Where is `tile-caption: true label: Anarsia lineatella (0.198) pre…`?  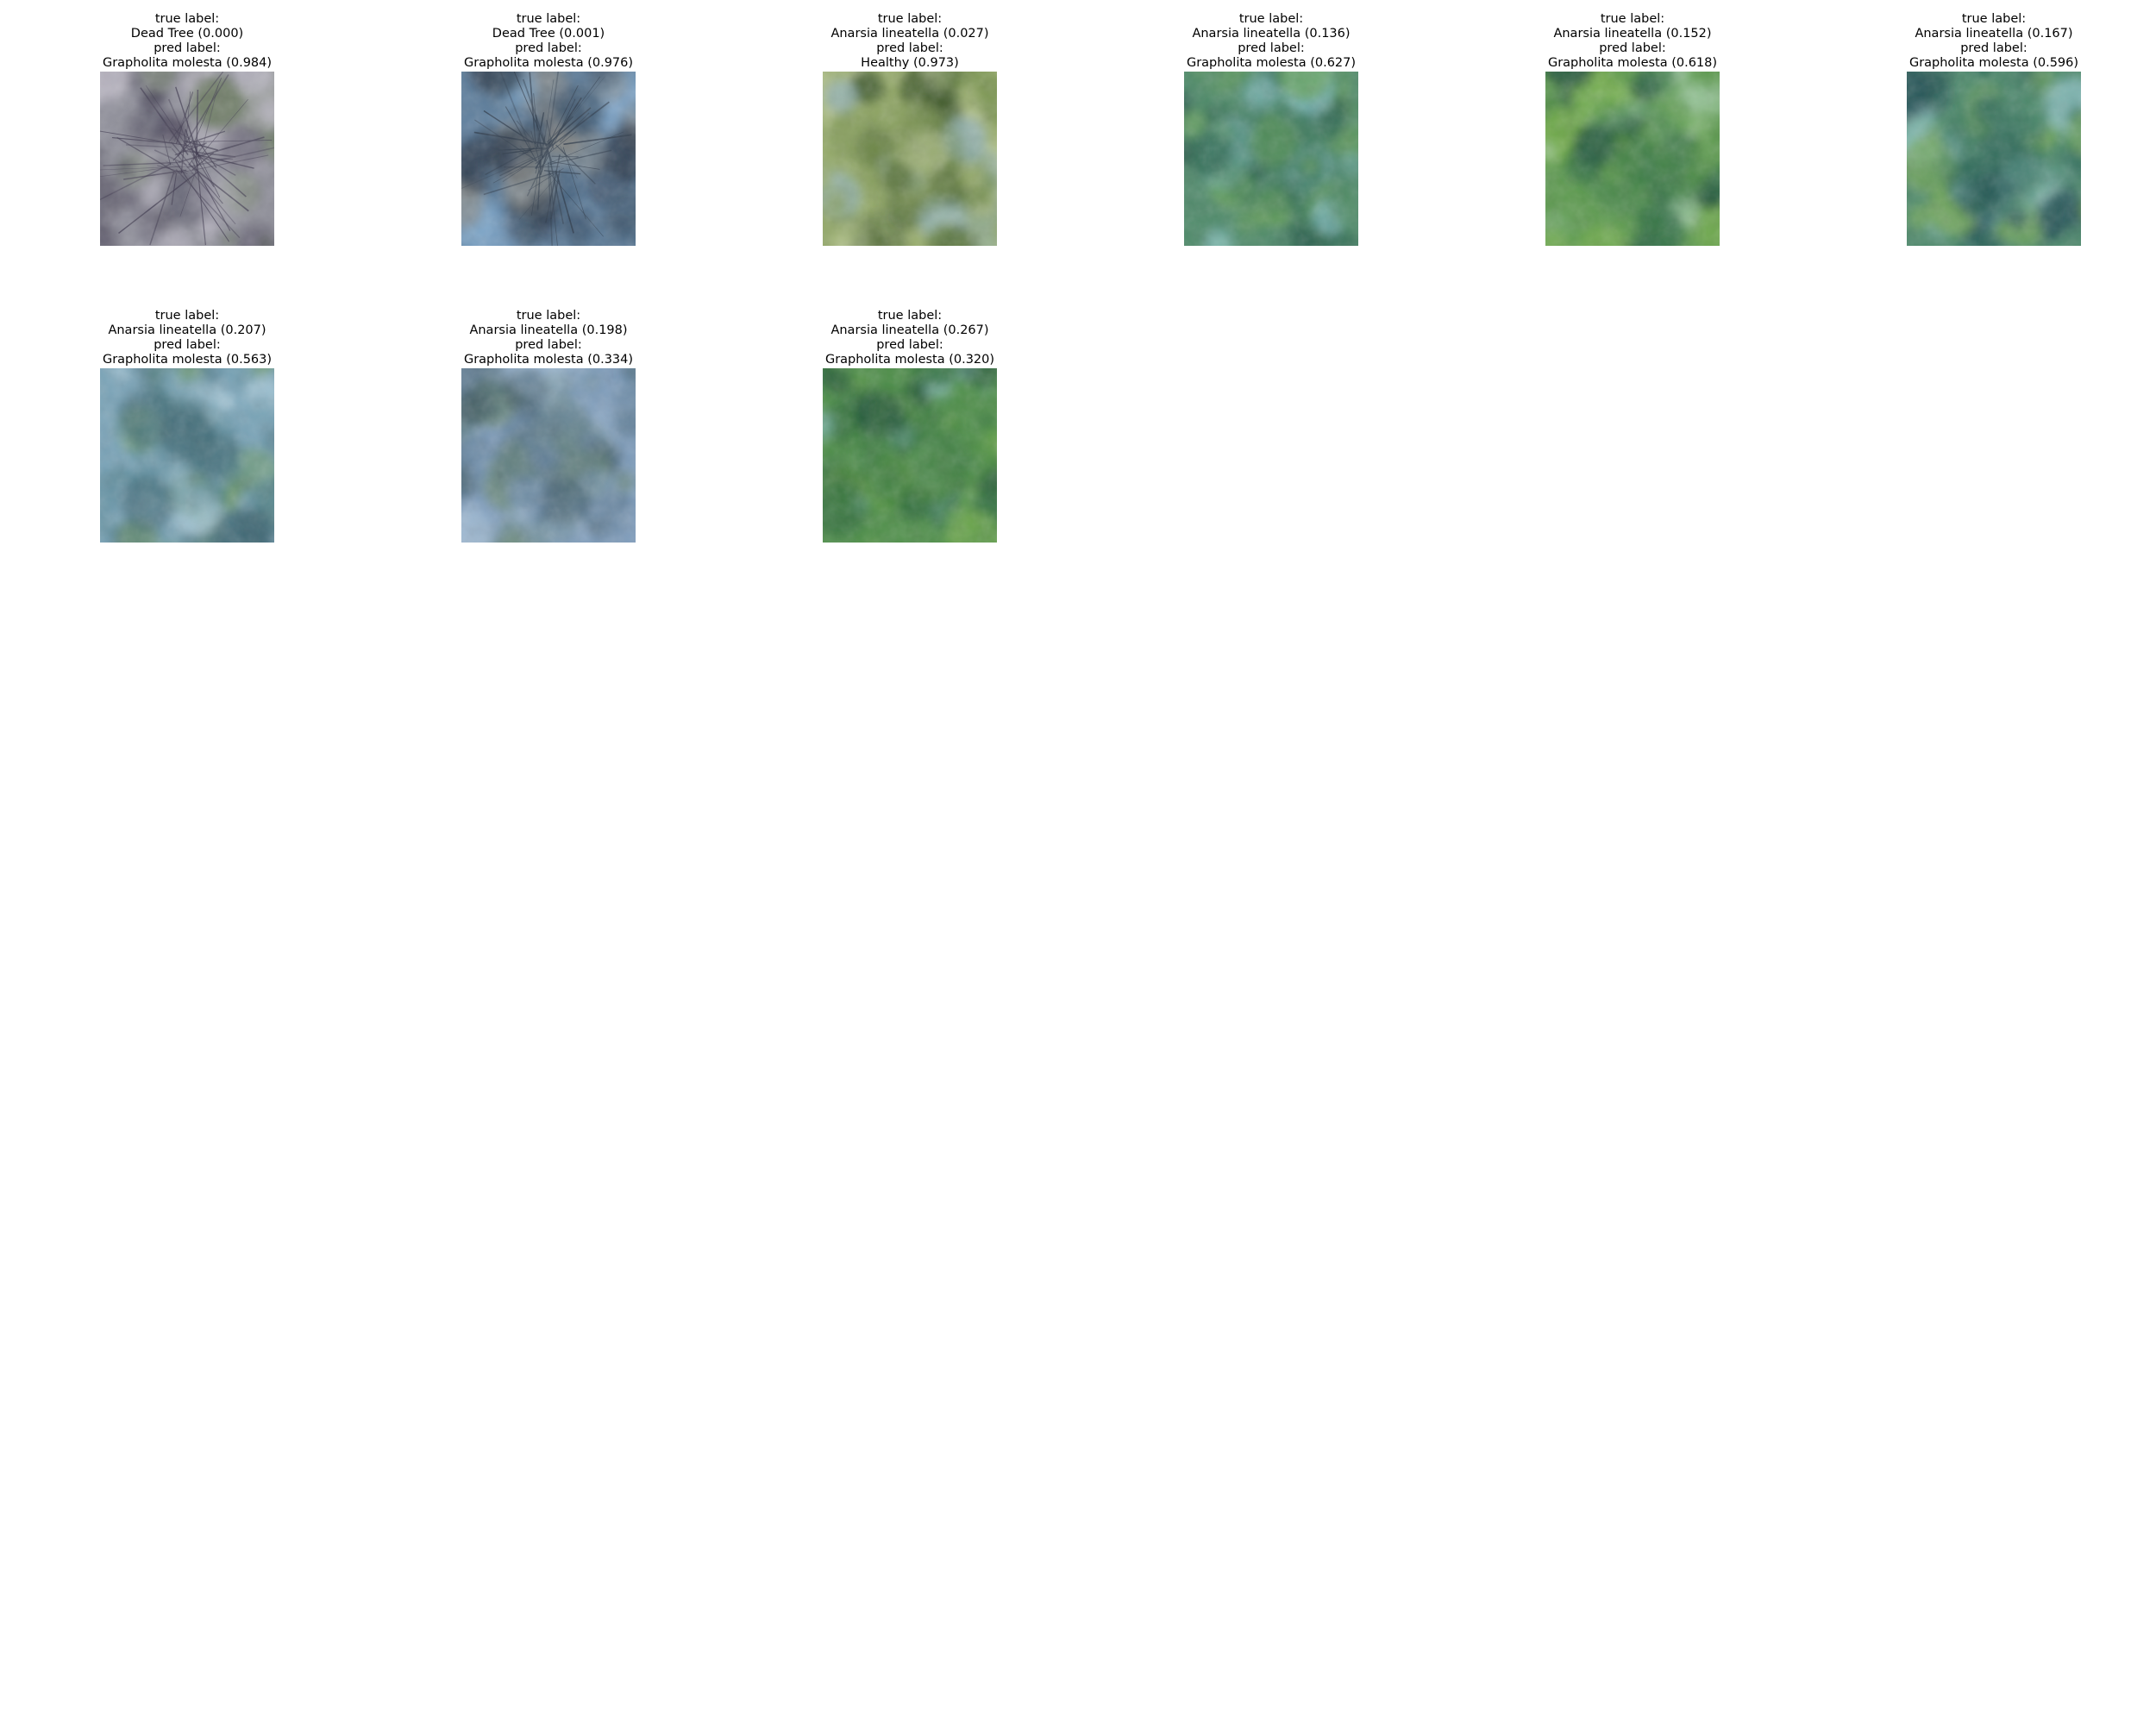 tile-caption: true label: Anarsia lineatella (0.198) pre… is located at coordinates (548, 338).